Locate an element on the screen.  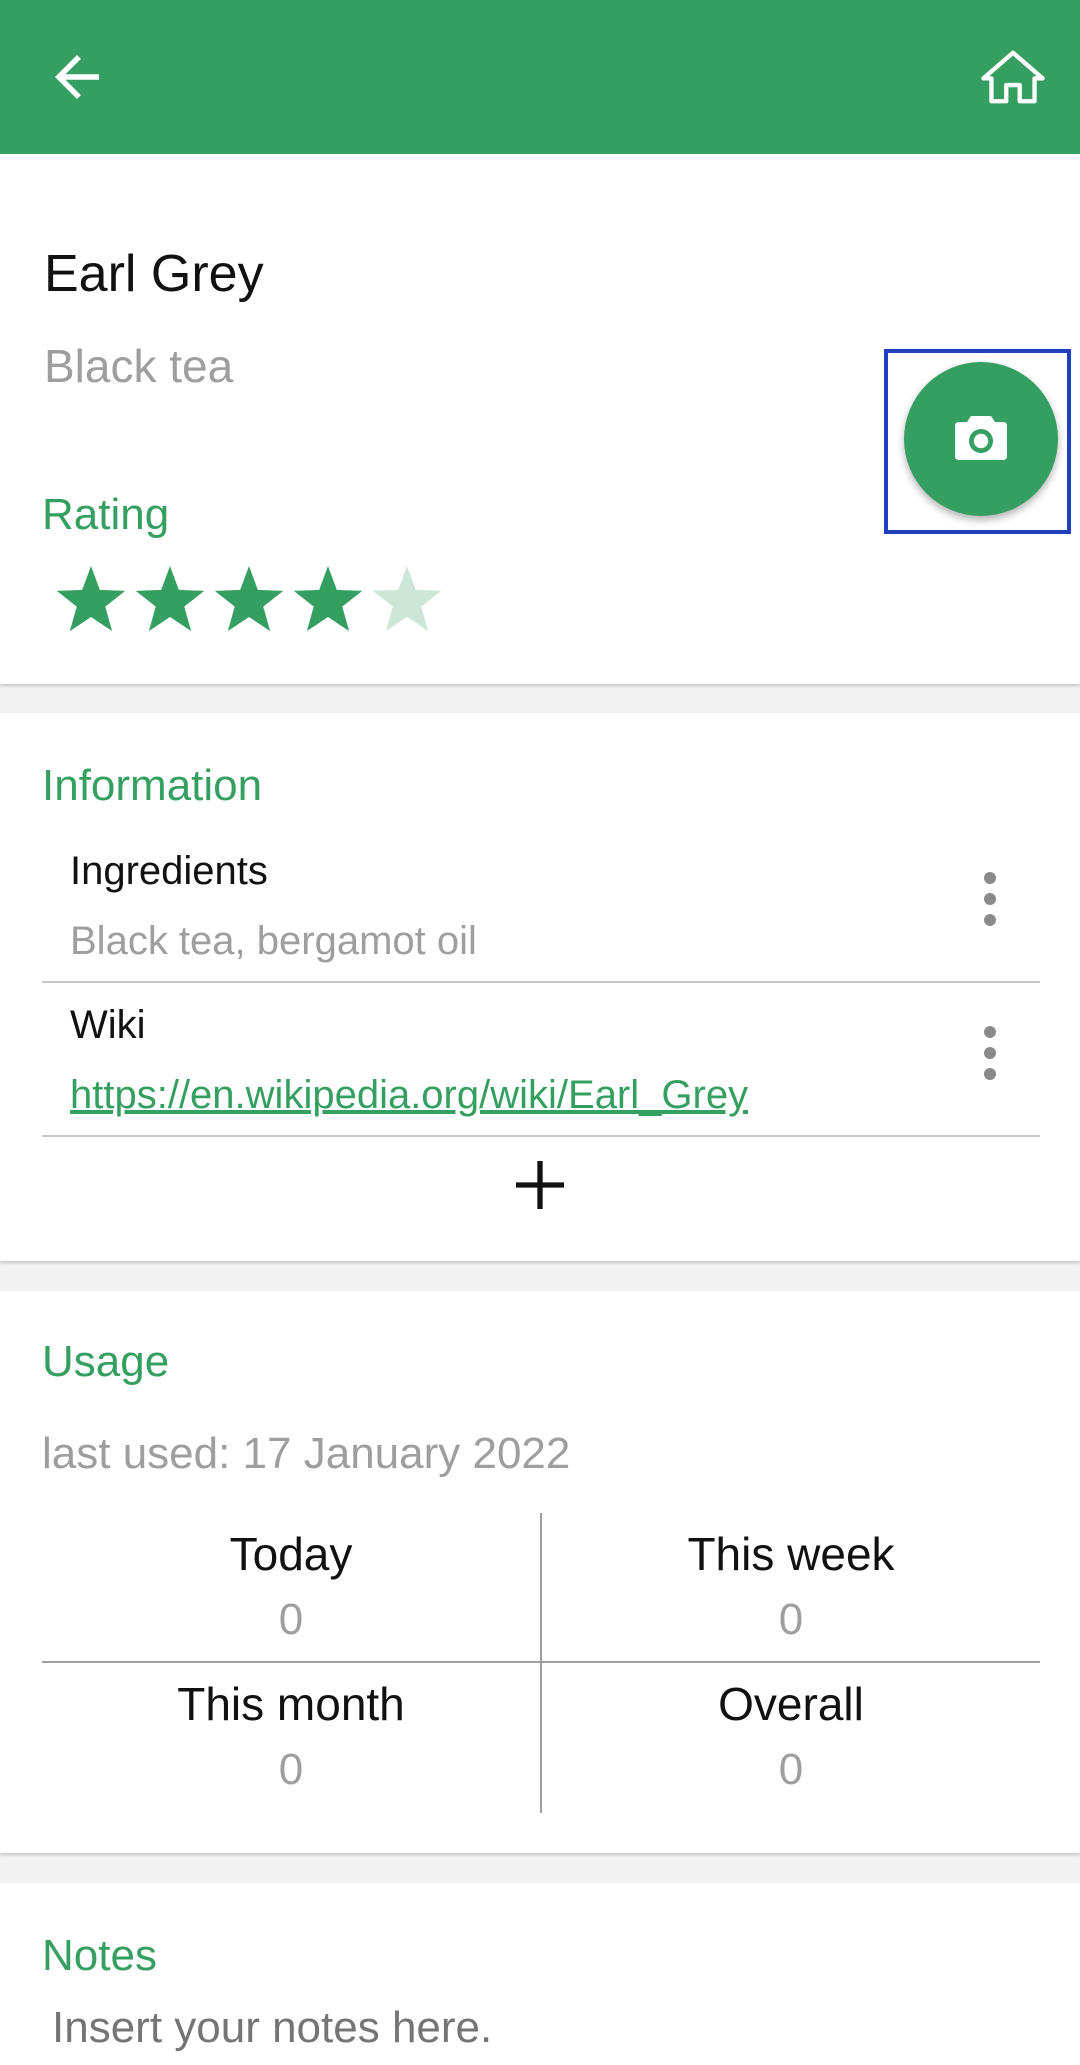
wiki-link: https://en.wikipedia.org/wiki/Earl_Grey is located at coordinates (409, 1095).